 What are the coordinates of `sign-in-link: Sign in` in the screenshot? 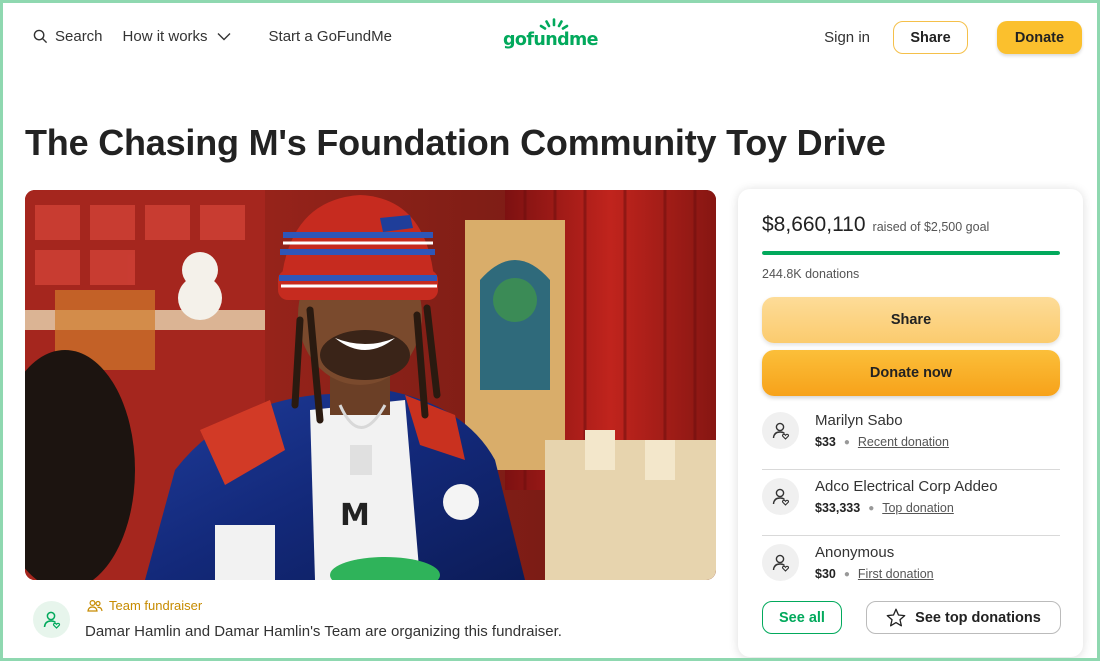 It's located at (847, 37).